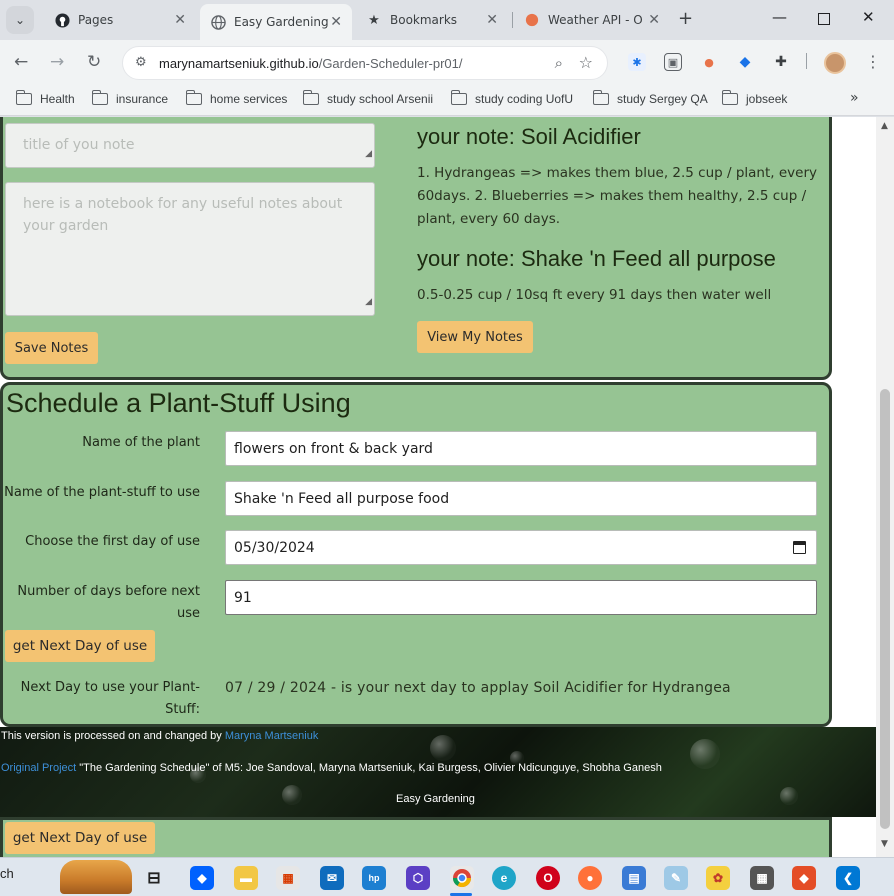  What do you see at coordinates (854, 98) in the screenshot?
I see `more-bookmarks-icon: »` at bounding box center [854, 98].